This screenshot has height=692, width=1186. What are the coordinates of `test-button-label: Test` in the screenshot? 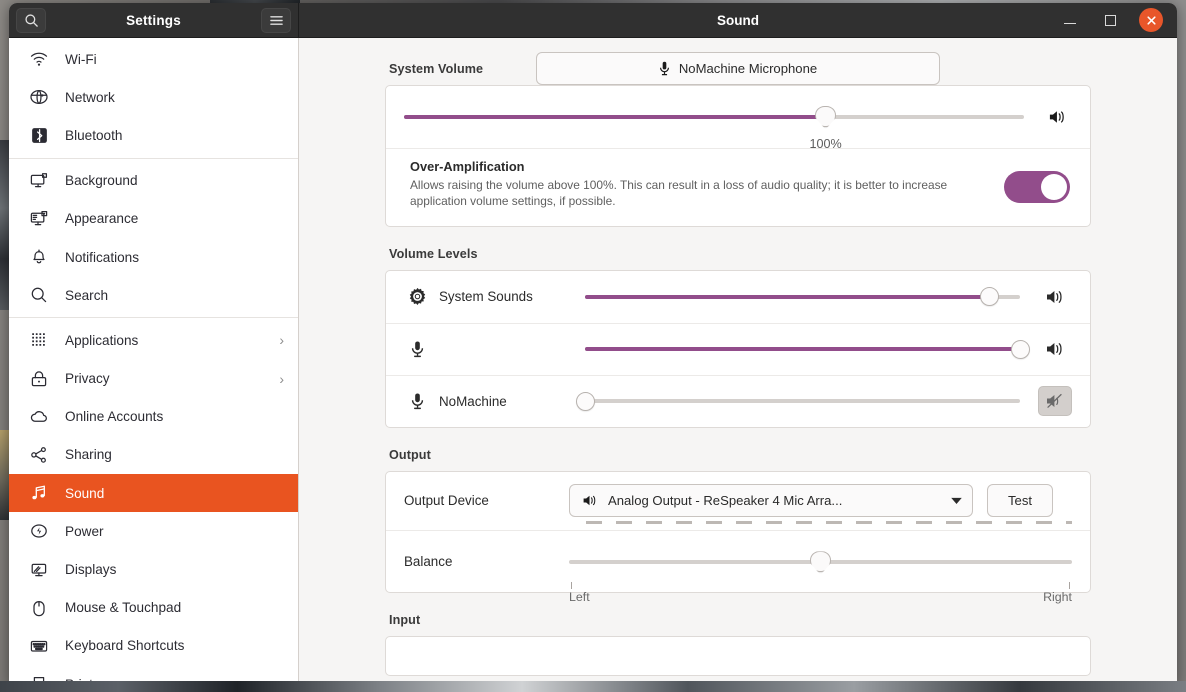 It's located at (1019, 501).